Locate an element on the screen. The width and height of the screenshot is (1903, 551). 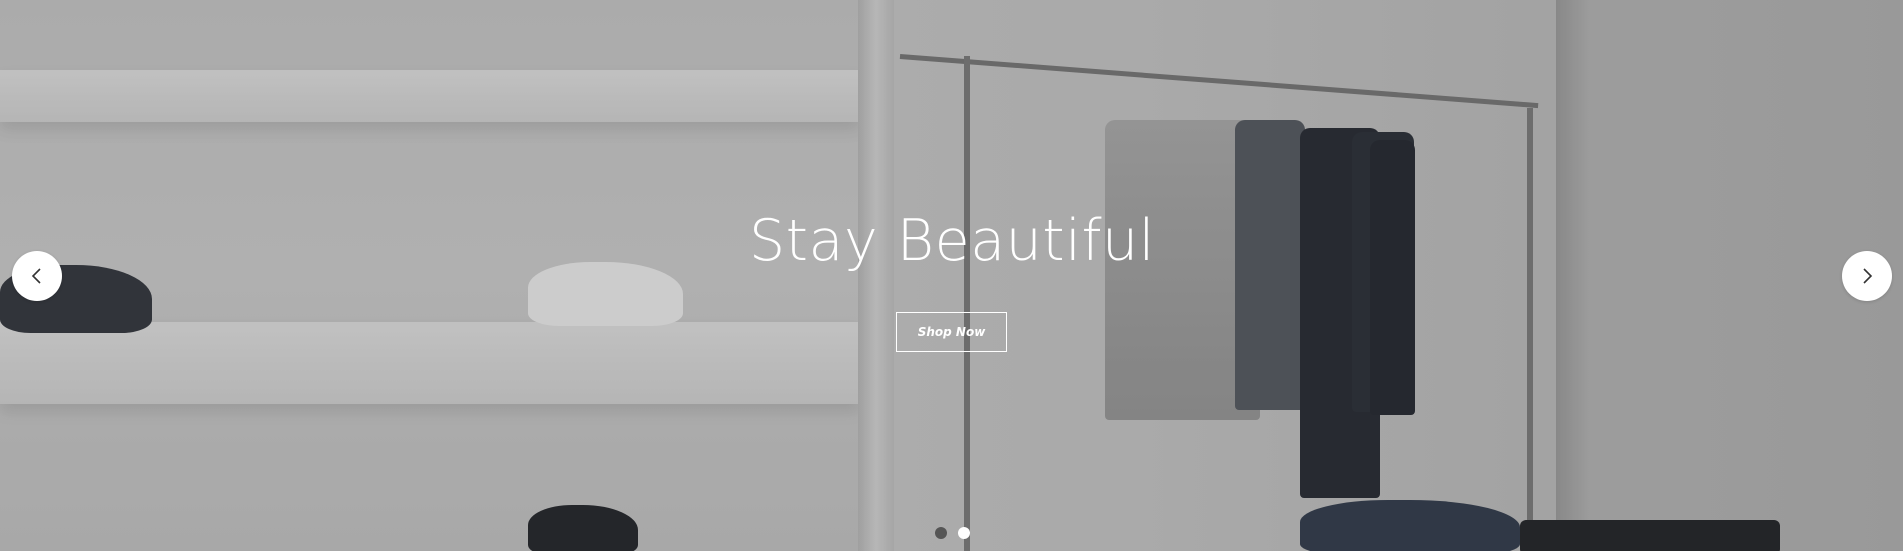
slide-indicators is located at coordinates (952, 533).